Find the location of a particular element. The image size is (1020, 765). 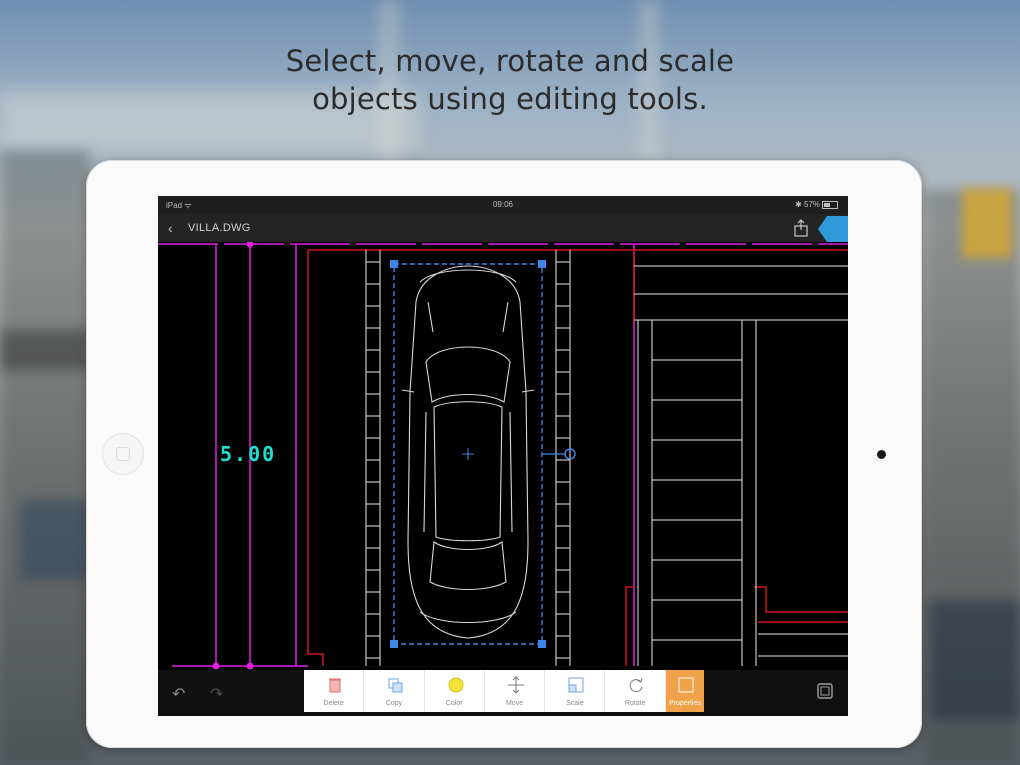

color-label: Color is located at coordinates (454, 703).